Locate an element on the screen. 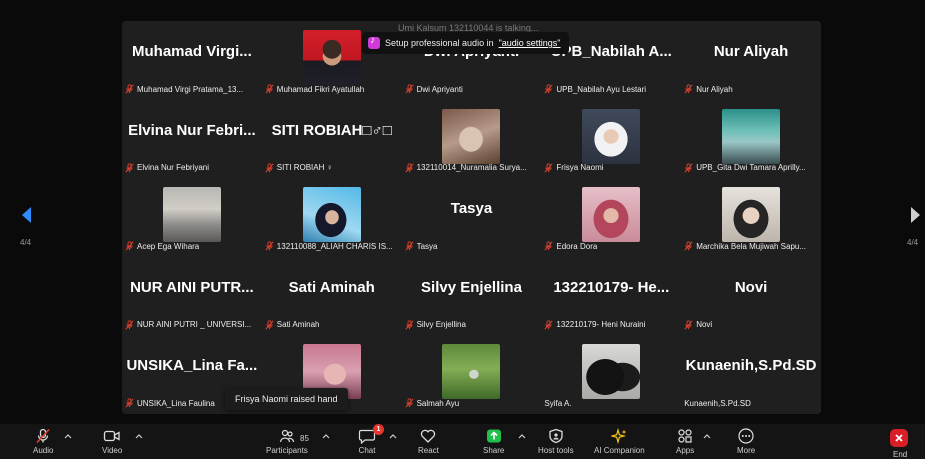  share-options-chevron-icon is located at coordinates (522, 436).